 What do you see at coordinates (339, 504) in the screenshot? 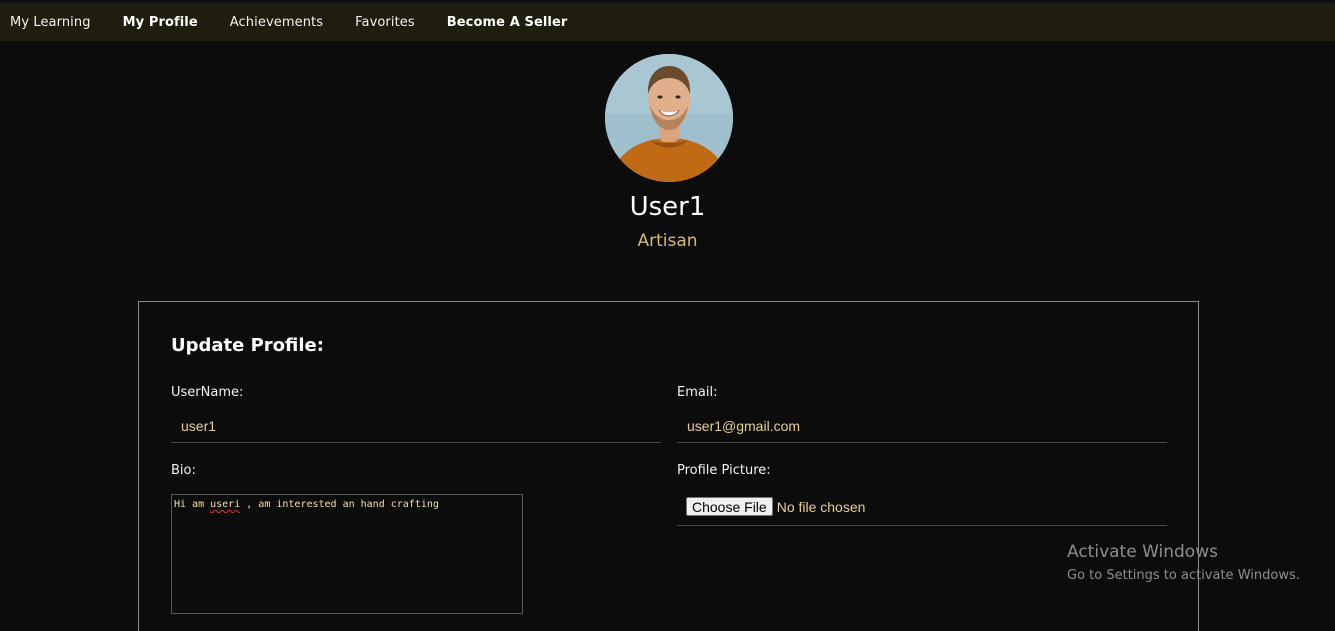
I see `bio-text-rest: , am interested an hand crafting` at bounding box center [339, 504].